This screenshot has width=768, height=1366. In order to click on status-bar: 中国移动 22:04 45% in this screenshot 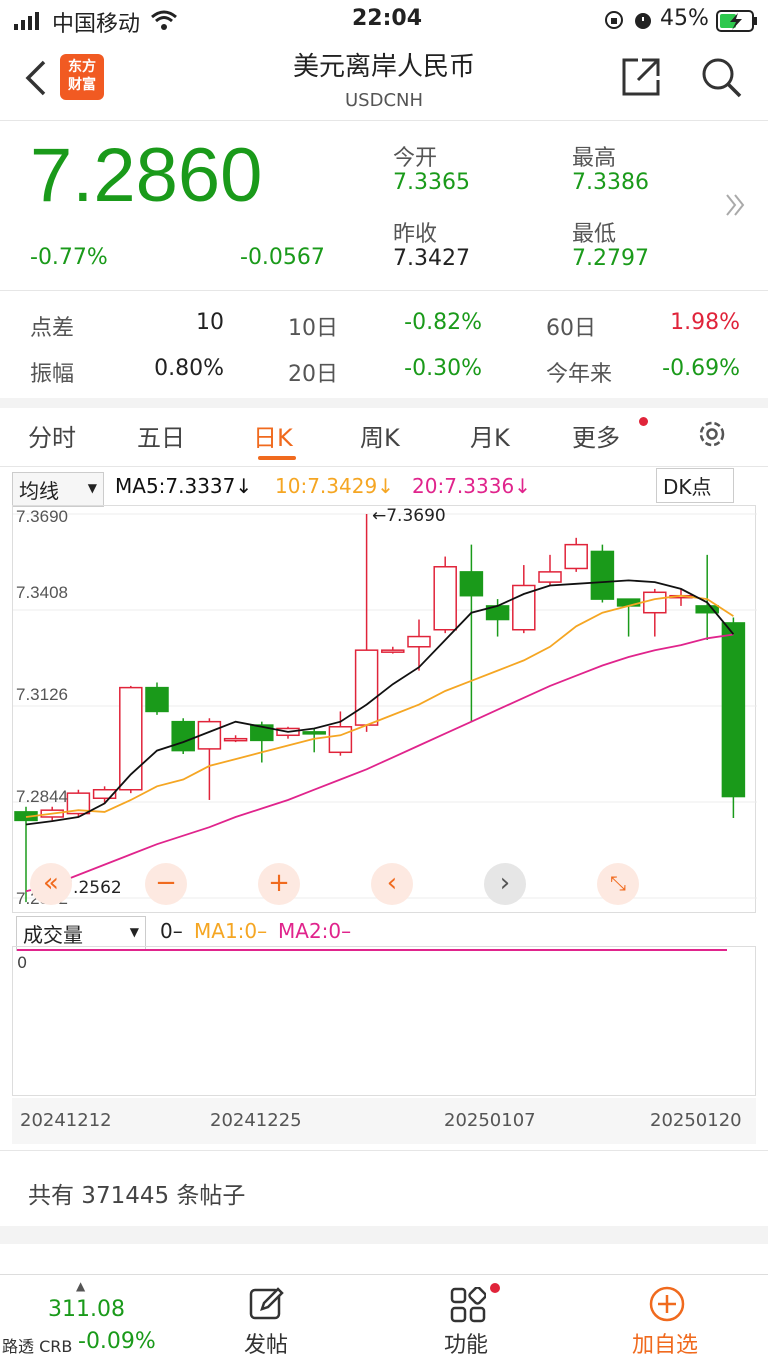, I will do `click(384, 20)`.